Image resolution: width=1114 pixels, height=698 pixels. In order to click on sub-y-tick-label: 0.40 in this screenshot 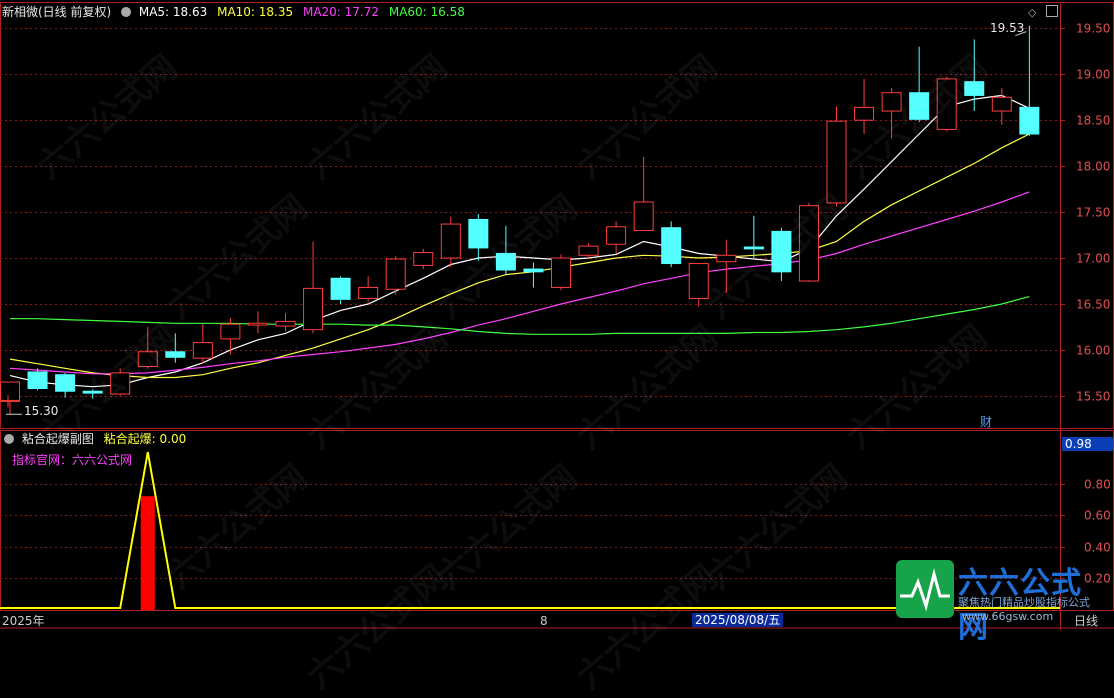, I will do `click(1097, 548)`.